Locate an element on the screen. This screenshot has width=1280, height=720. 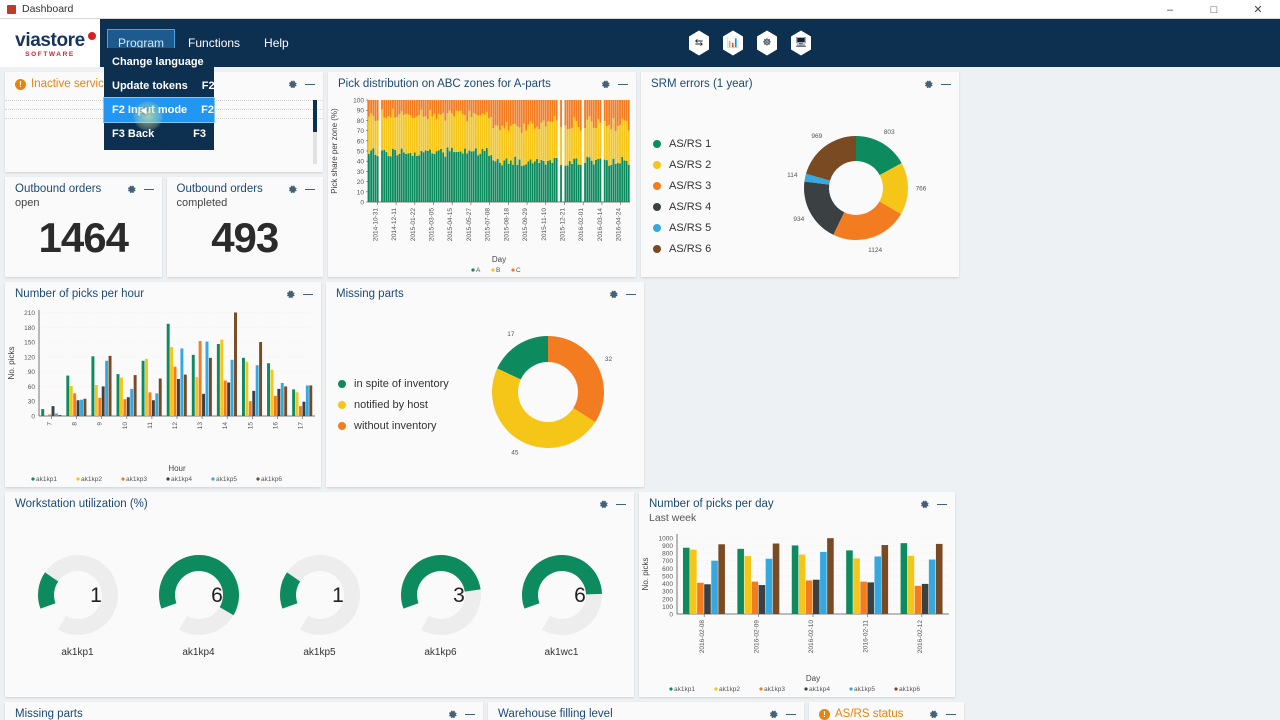
svg-text: 13 is located at coordinates (200, 426).